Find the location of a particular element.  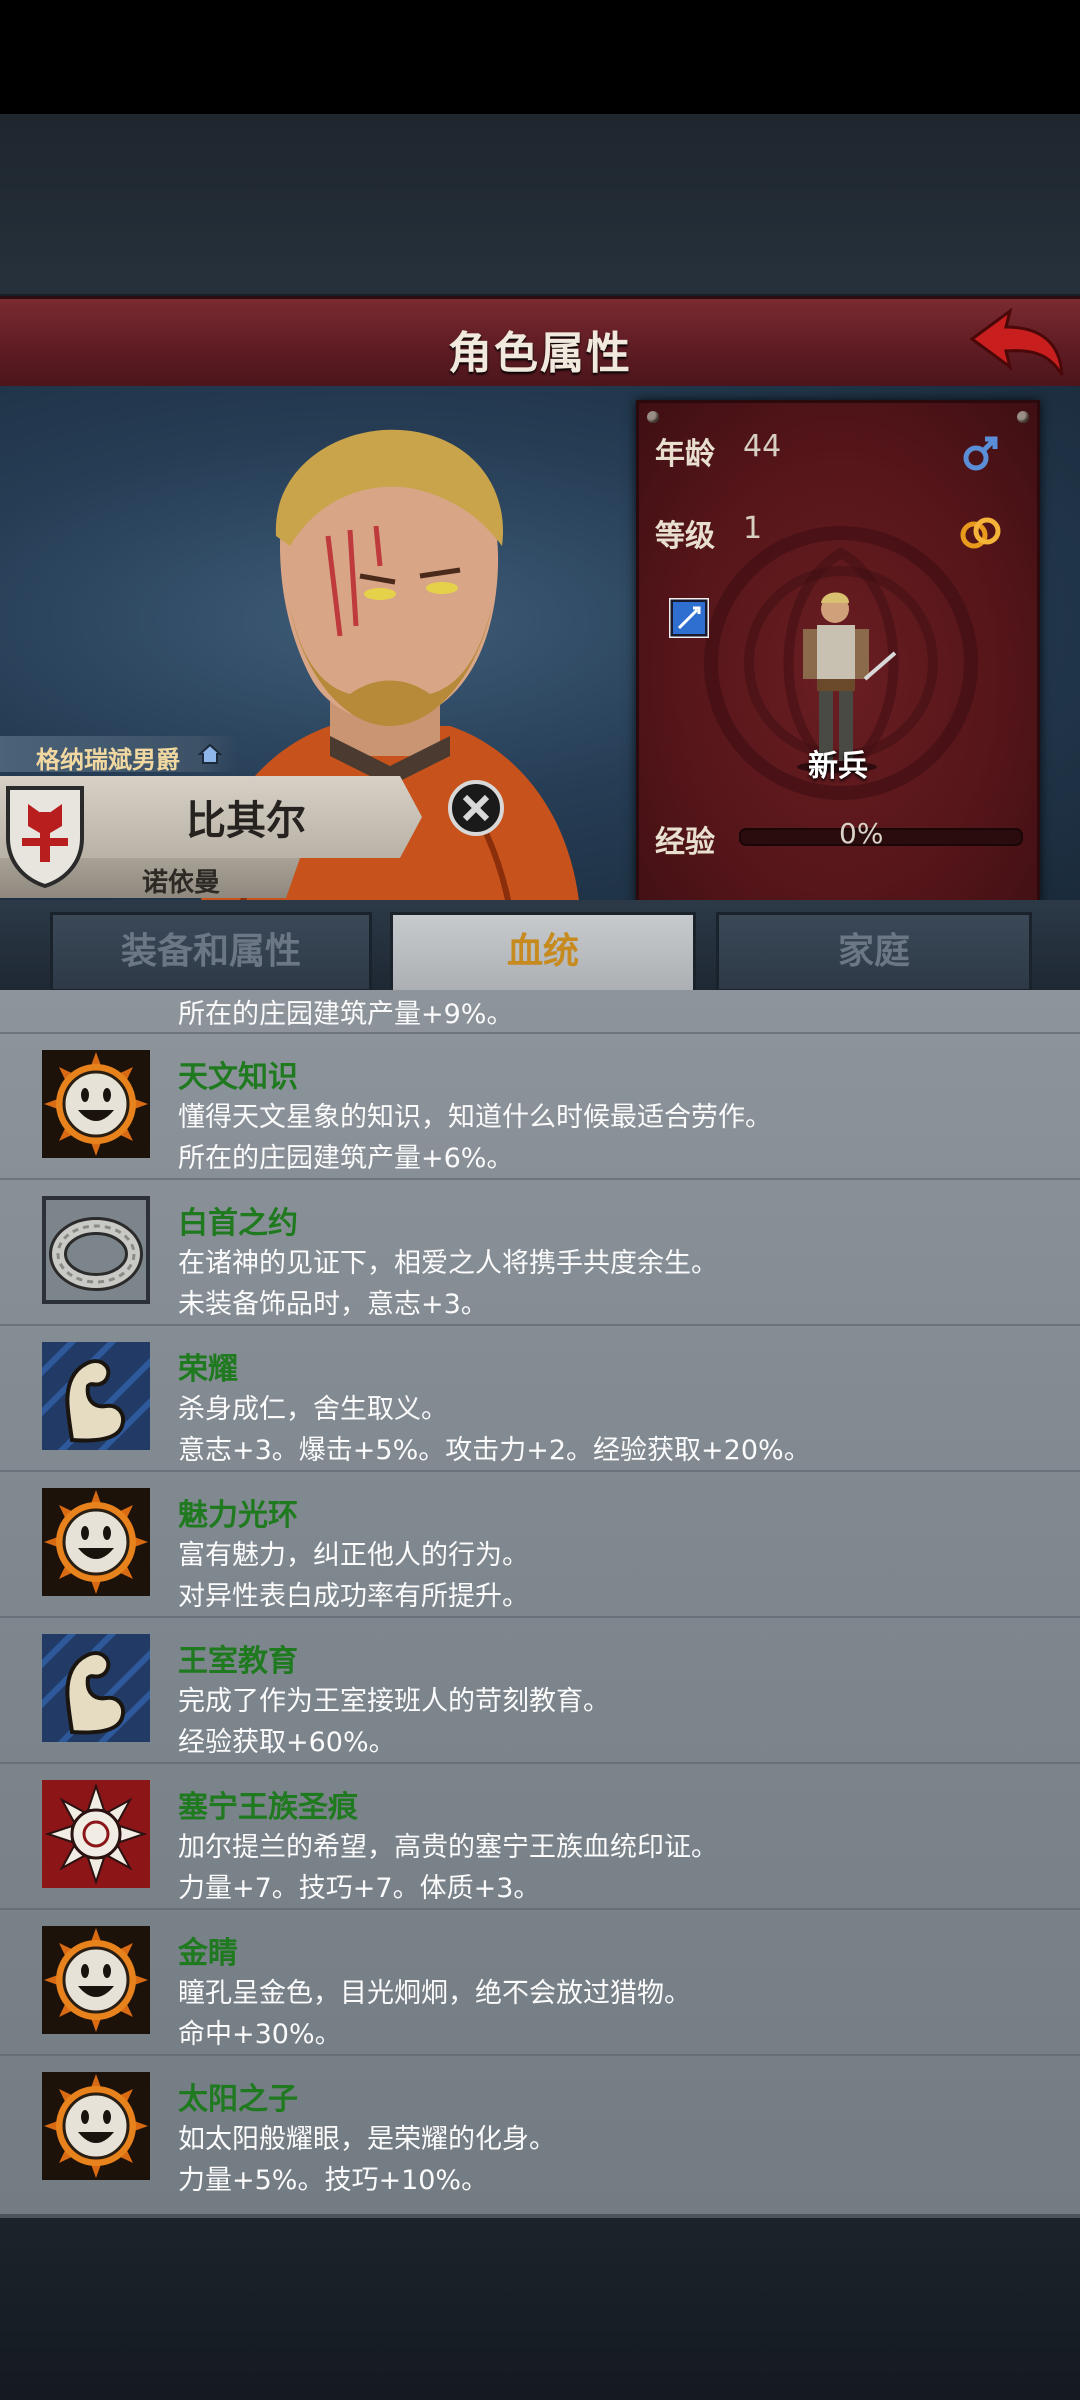

house-name: 诺依曼 is located at coordinates (181, 883).